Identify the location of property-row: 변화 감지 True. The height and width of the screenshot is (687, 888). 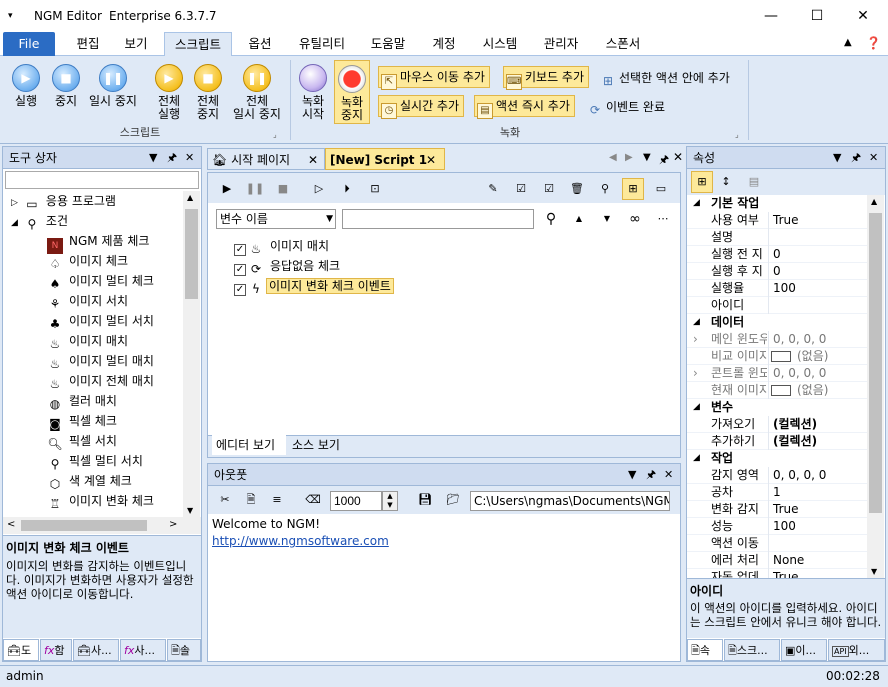
(777, 509).